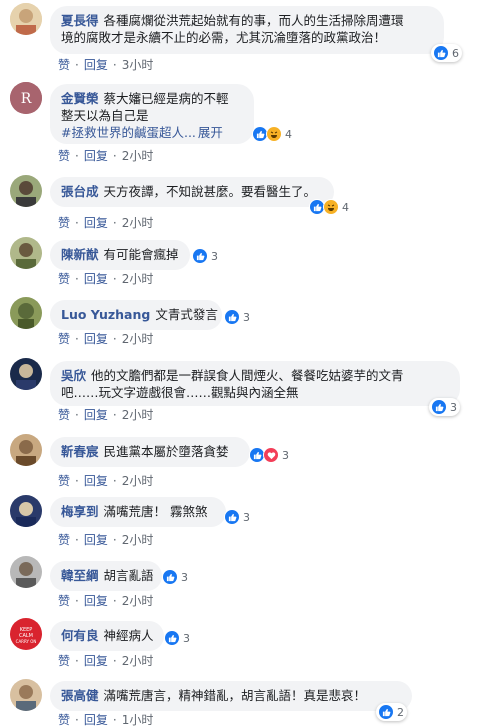 The height and width of the screenshot is (728, 494). I want to click on commenter-name: 金賢榮, so click(80, 98).